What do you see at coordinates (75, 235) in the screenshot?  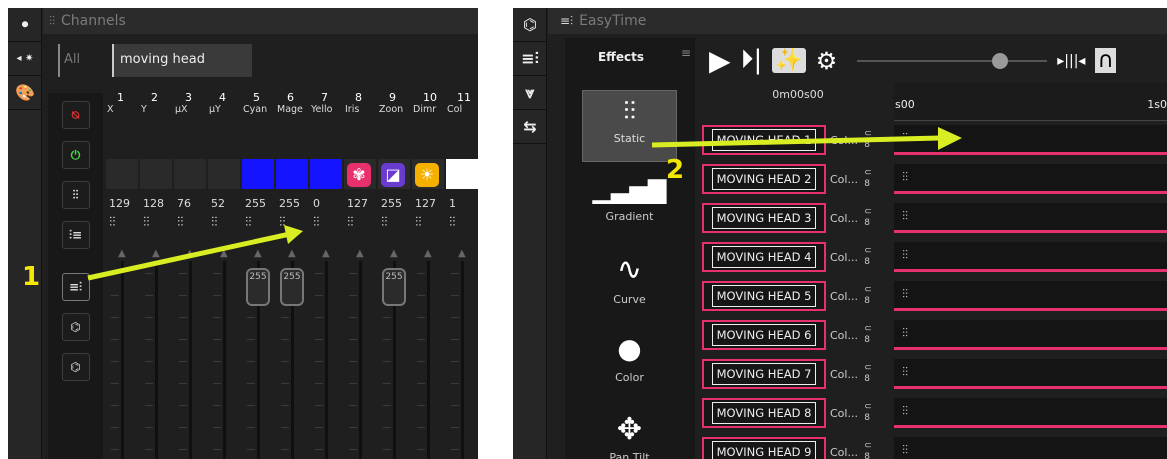 I see `sequence-icon: ⫶≡` at bounding box center [75, 235].